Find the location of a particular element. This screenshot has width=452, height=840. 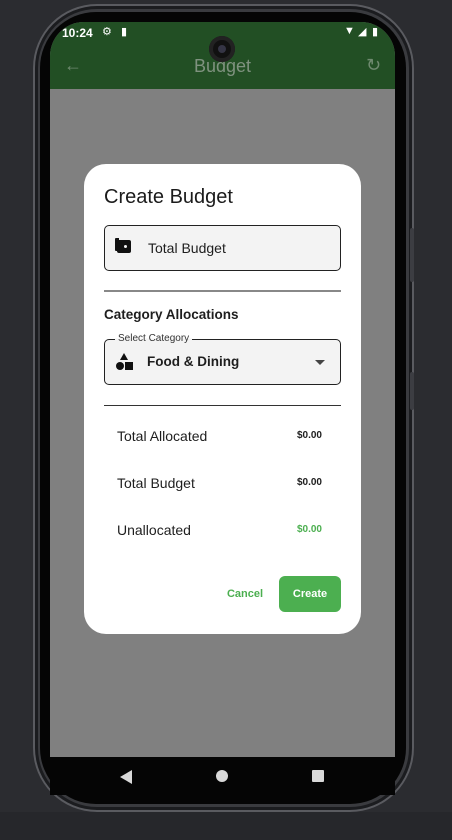

summary-row-total-allocated: Total Allocated $0.00 is located at coordinates (219, 438).